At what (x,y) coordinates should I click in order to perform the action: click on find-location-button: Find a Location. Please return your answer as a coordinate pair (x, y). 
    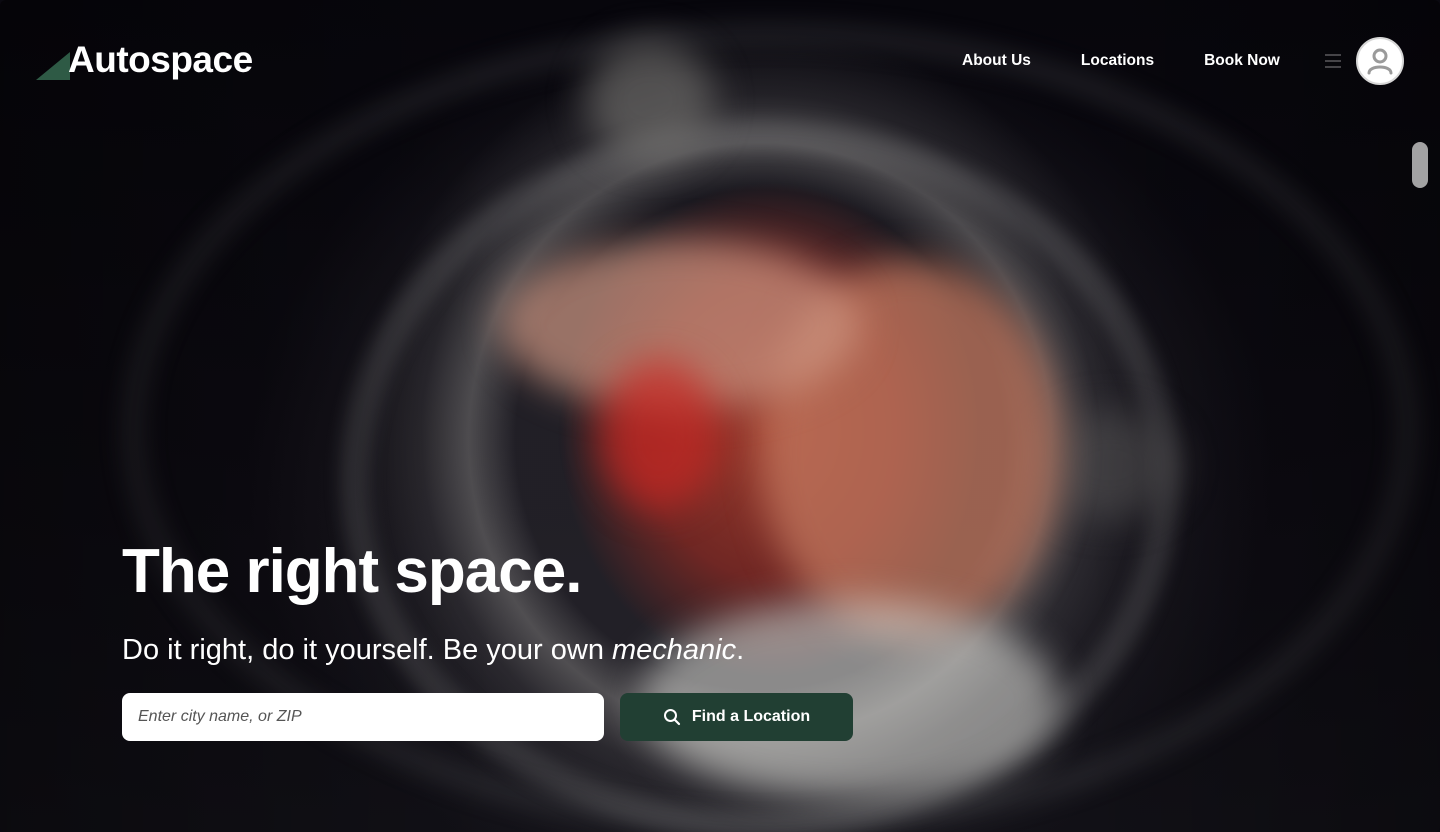
    Looking at the image, I should click on (736, 717).